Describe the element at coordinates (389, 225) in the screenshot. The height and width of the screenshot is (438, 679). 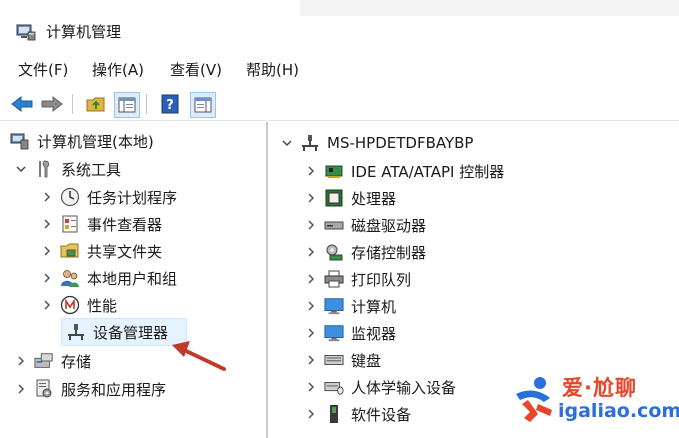
I see `tree-label: 磁盘驱动器` at that location.